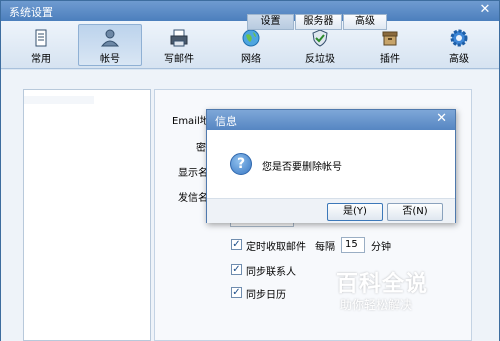 The image size is (500, 341). Describe the element at coordinates (365, 22) in the screenshot. I see `tab-advanced: 高级` at that location.